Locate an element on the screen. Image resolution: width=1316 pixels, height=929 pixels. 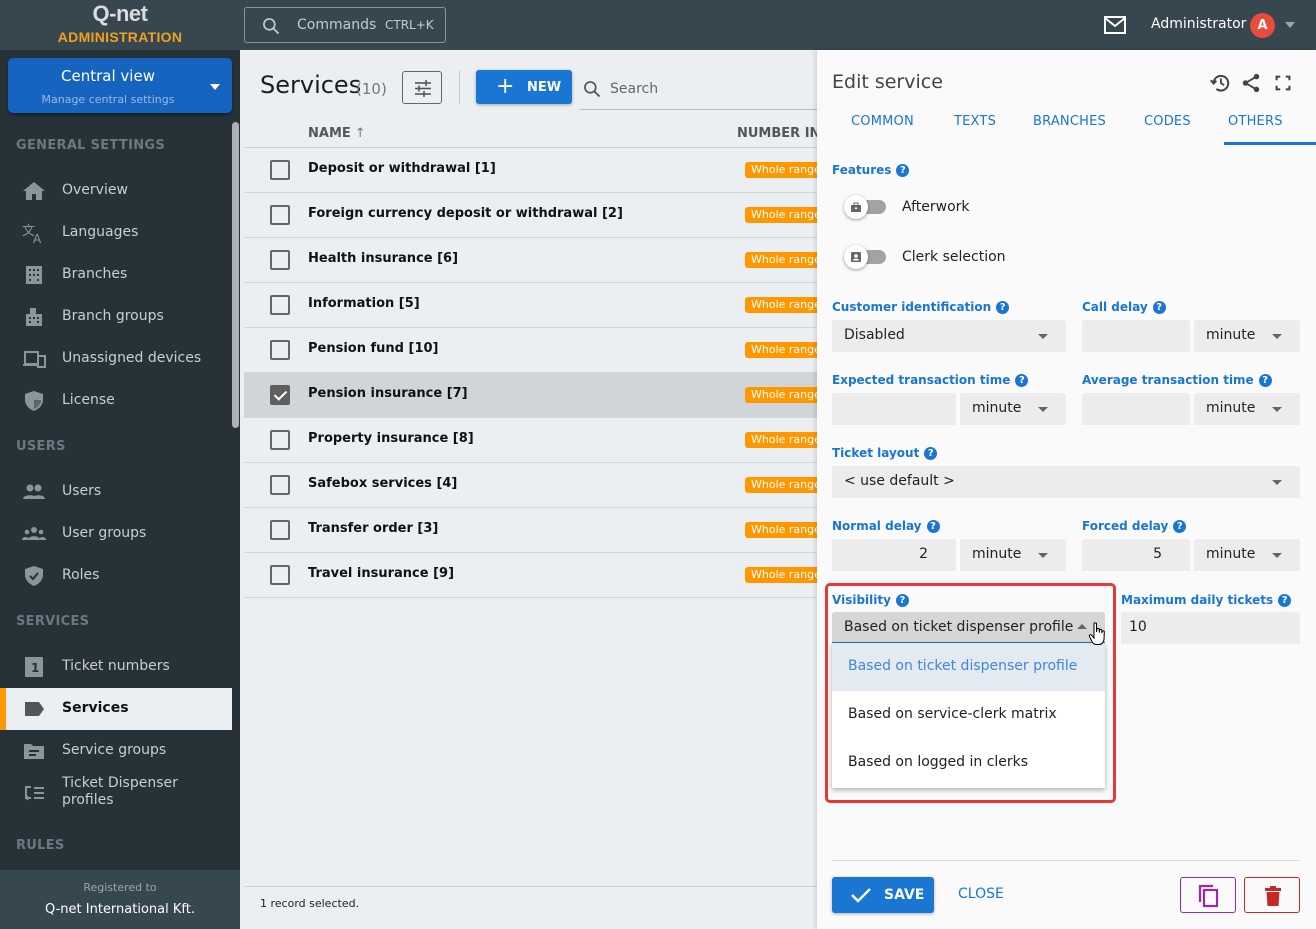
column-header-name: NAME ↑ is located at coordinates (337, 133).